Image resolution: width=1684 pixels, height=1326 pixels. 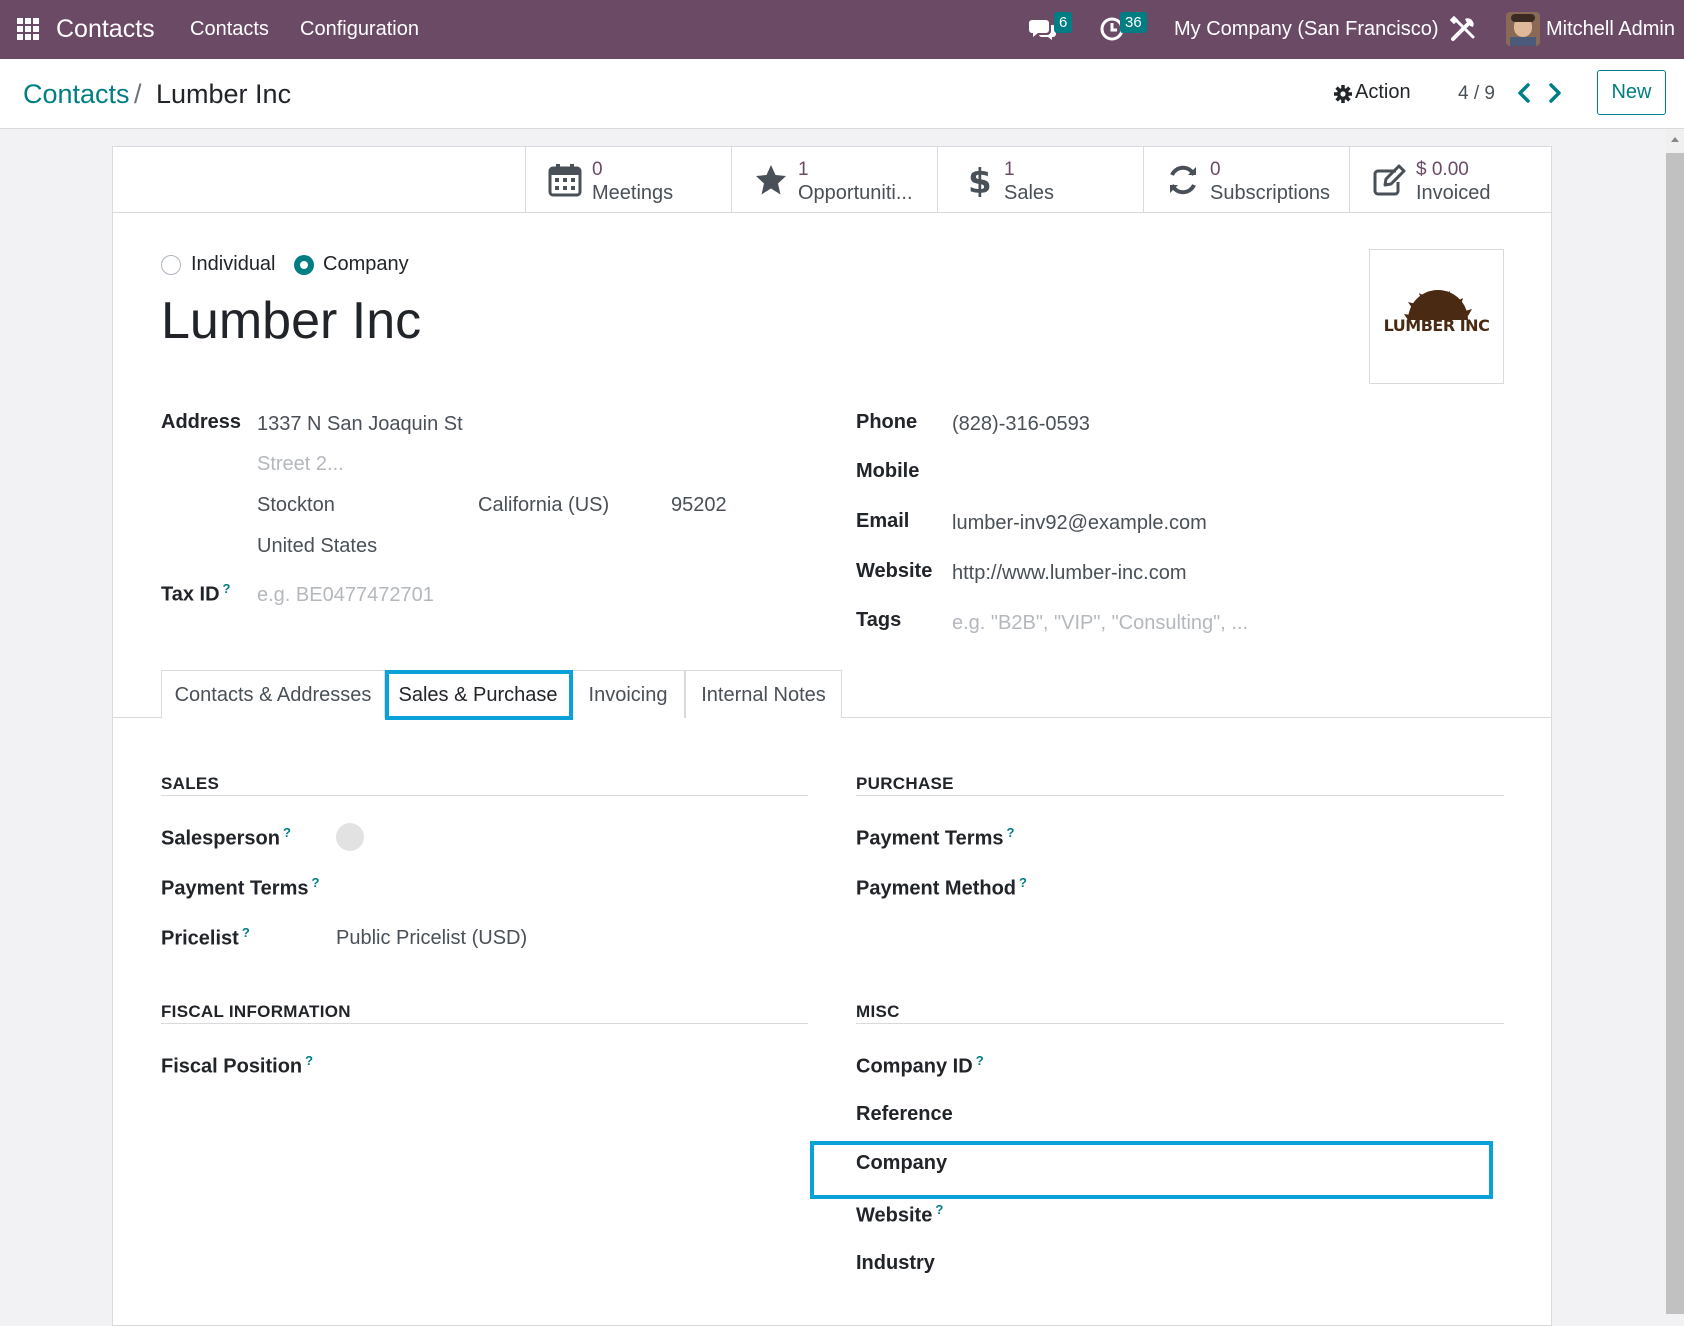 I want to click on tab-invoicing: Invoicing, so click(x=628, y=694).